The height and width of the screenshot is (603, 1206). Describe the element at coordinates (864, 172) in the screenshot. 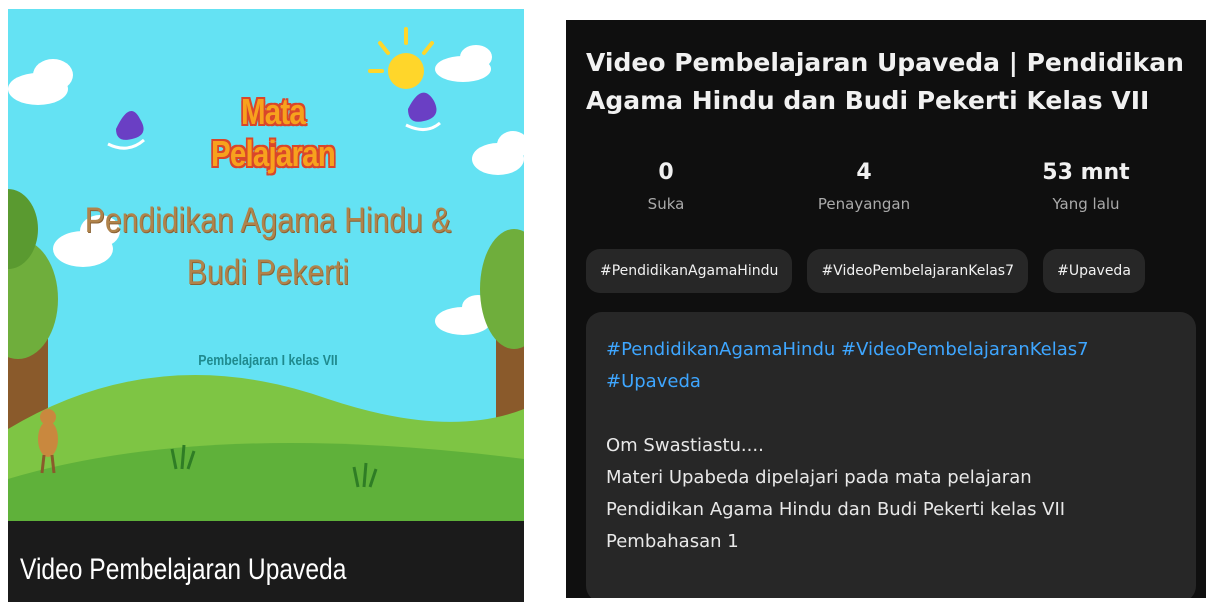

I see `views-count: 4` at that location.